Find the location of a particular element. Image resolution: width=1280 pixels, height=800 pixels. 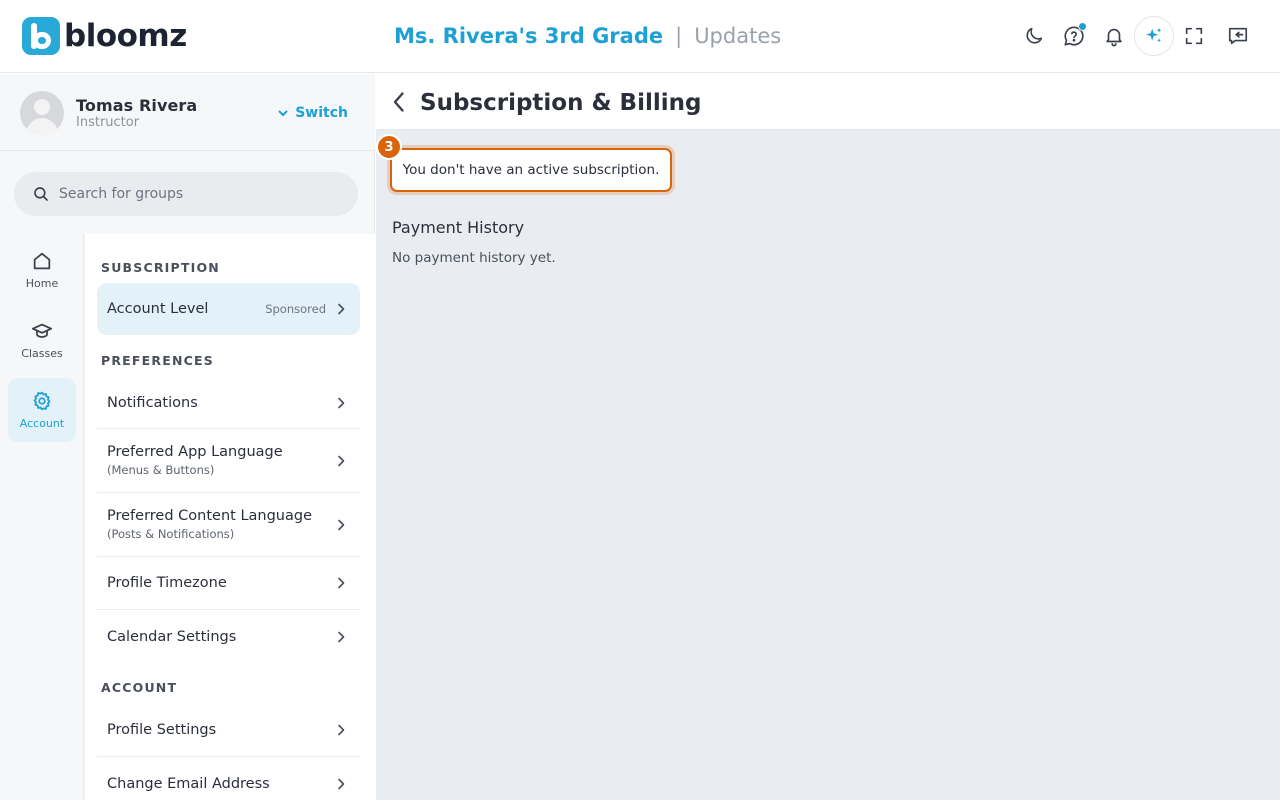

settings-item-change-email: Change Email Address is located at coordinates (228, 778).